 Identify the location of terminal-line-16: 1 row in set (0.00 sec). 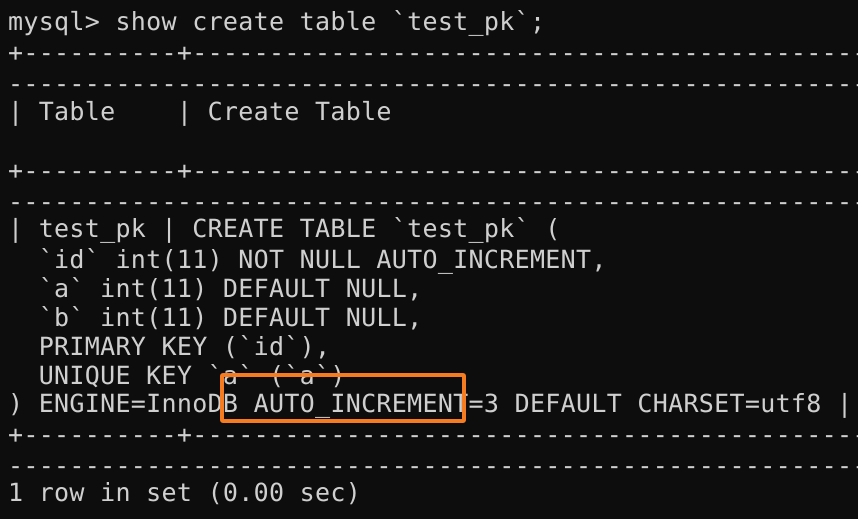
(185, 492).